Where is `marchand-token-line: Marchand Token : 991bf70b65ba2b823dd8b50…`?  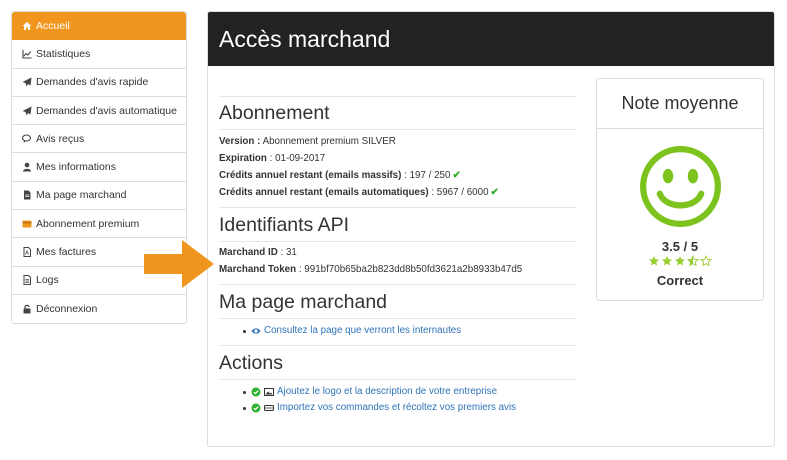
marchand-token-line: Marchand Token : 991bf70b65ba2b823dd8b50… is located at coordinates (397, 269).